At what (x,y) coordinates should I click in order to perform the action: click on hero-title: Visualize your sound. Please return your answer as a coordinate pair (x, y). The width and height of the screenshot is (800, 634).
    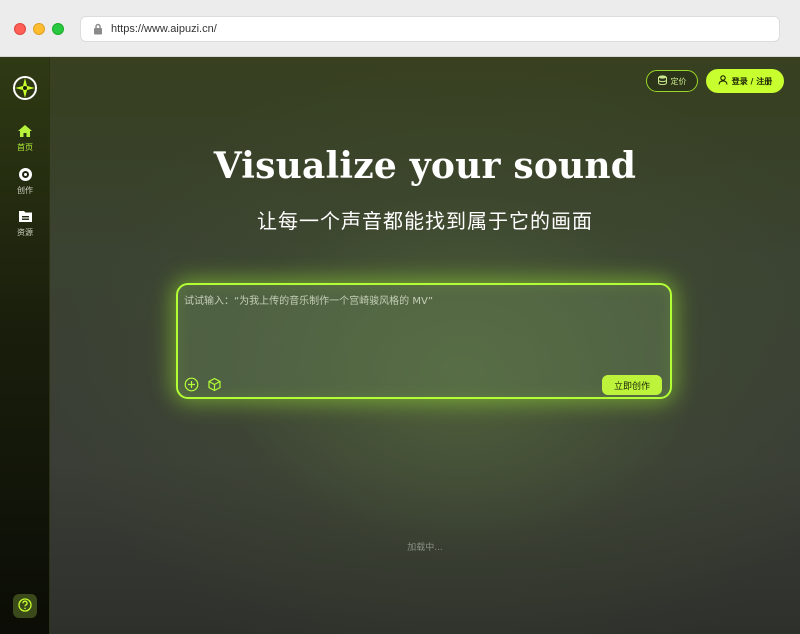
    Looking at the image, I should click on (425, 166).